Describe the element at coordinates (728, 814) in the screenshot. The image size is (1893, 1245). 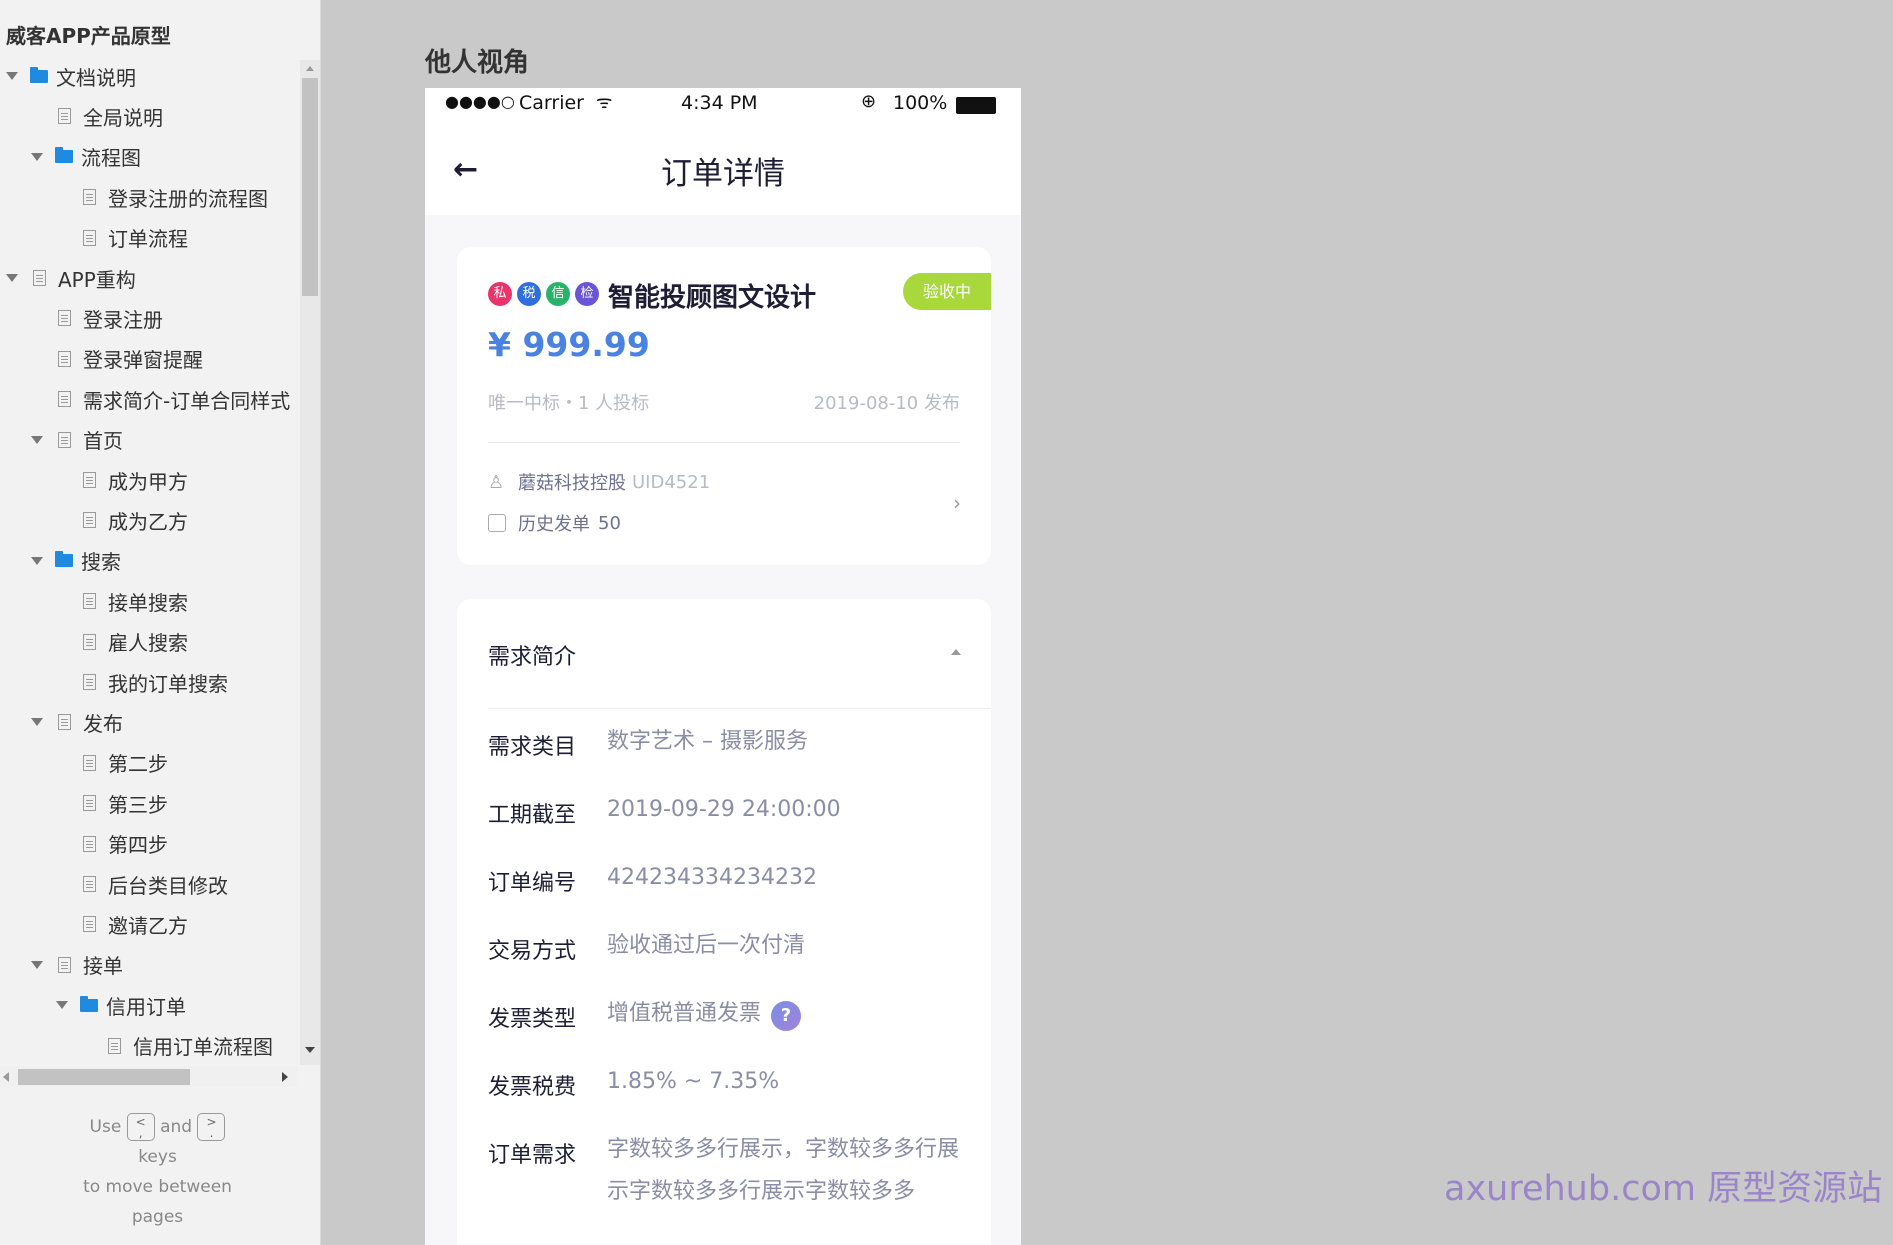
I see `field-row: 工期截至 2019-09-29 24:00:00` at that location.